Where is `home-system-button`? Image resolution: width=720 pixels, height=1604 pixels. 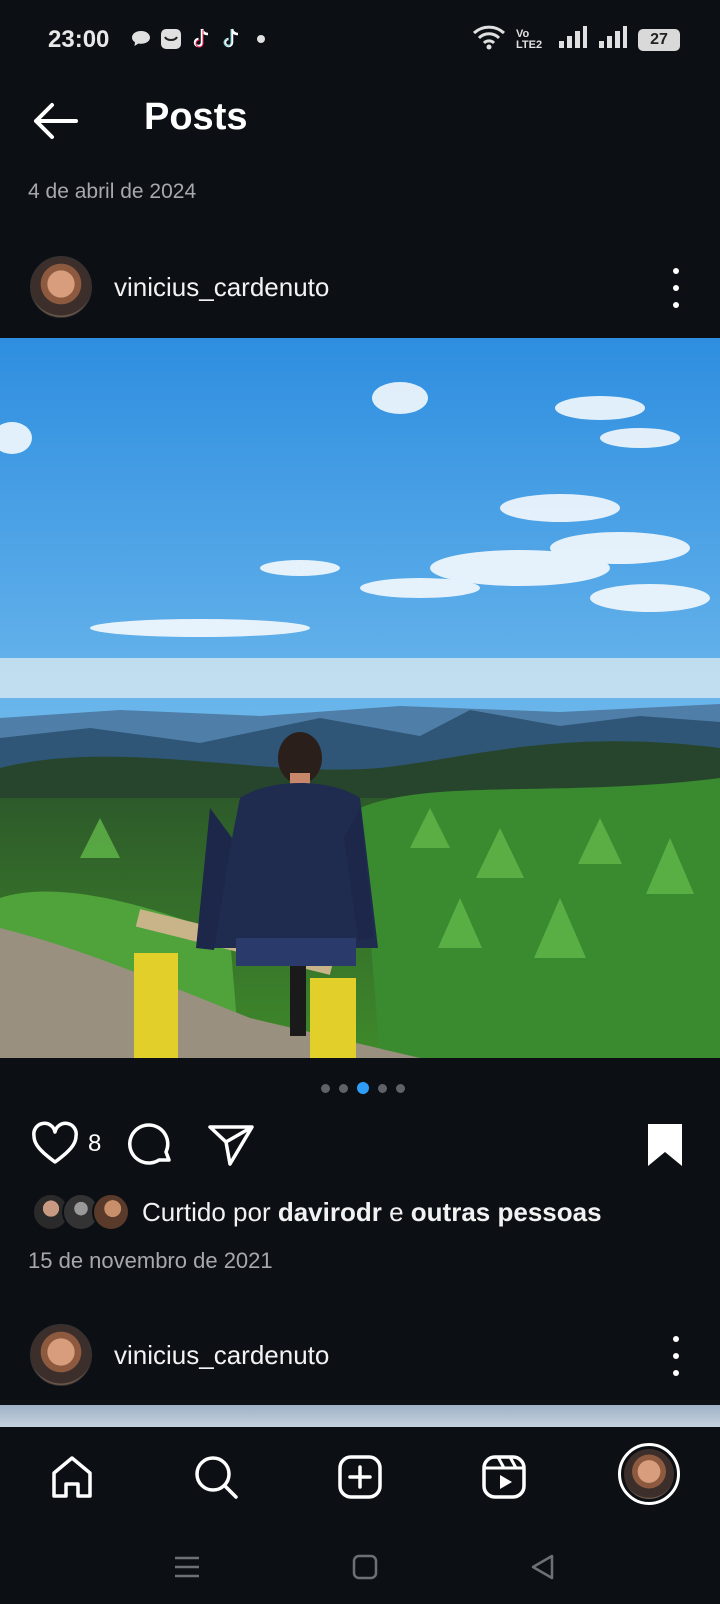 home-system-button is located at coordinates (365, 1567).